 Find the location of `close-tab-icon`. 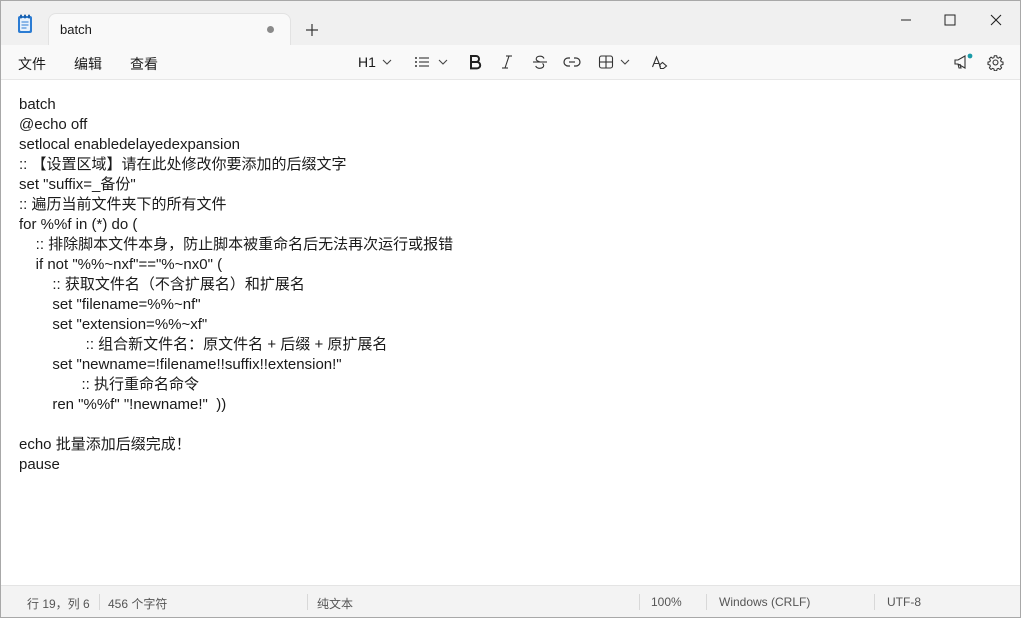

close-tab-icon is located at coordinates (270, 29).